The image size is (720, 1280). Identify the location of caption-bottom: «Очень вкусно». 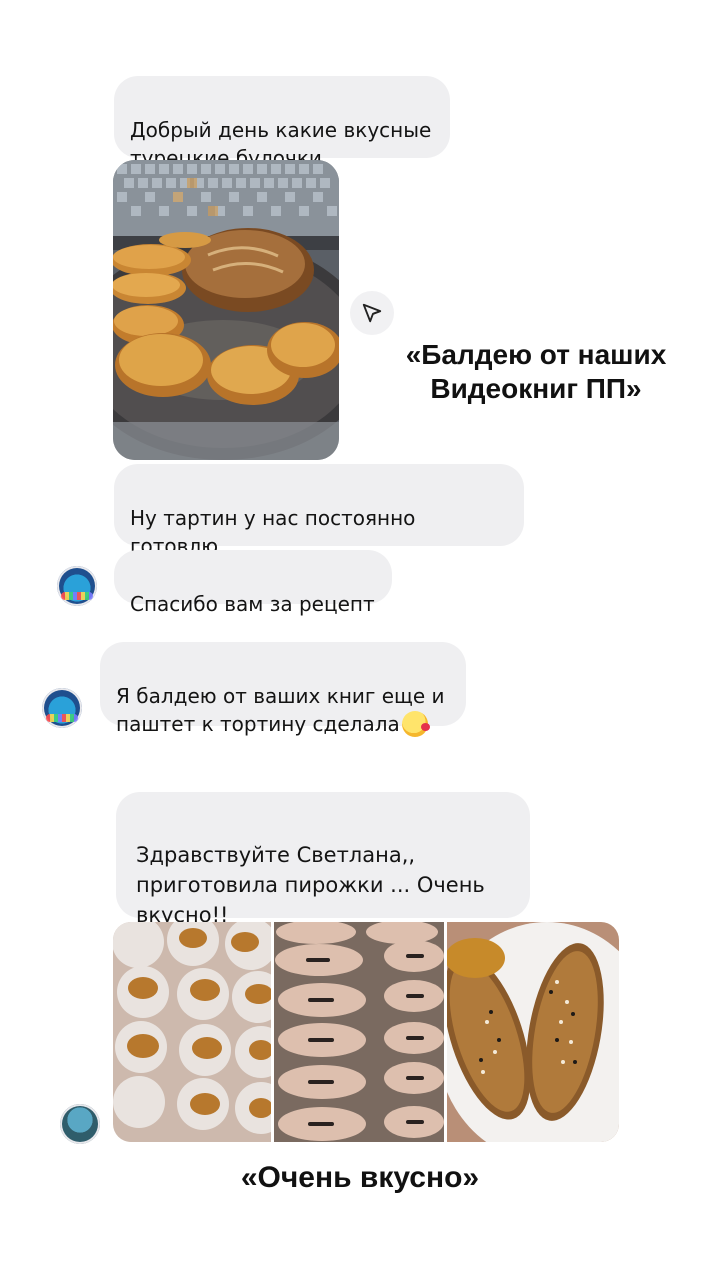
(360, 1177).